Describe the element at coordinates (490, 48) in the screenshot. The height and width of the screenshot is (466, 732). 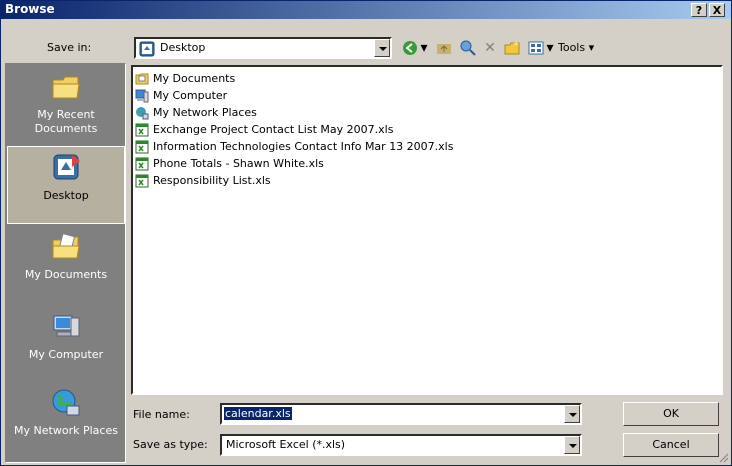
I see `delete-icon: ✕` at that location.